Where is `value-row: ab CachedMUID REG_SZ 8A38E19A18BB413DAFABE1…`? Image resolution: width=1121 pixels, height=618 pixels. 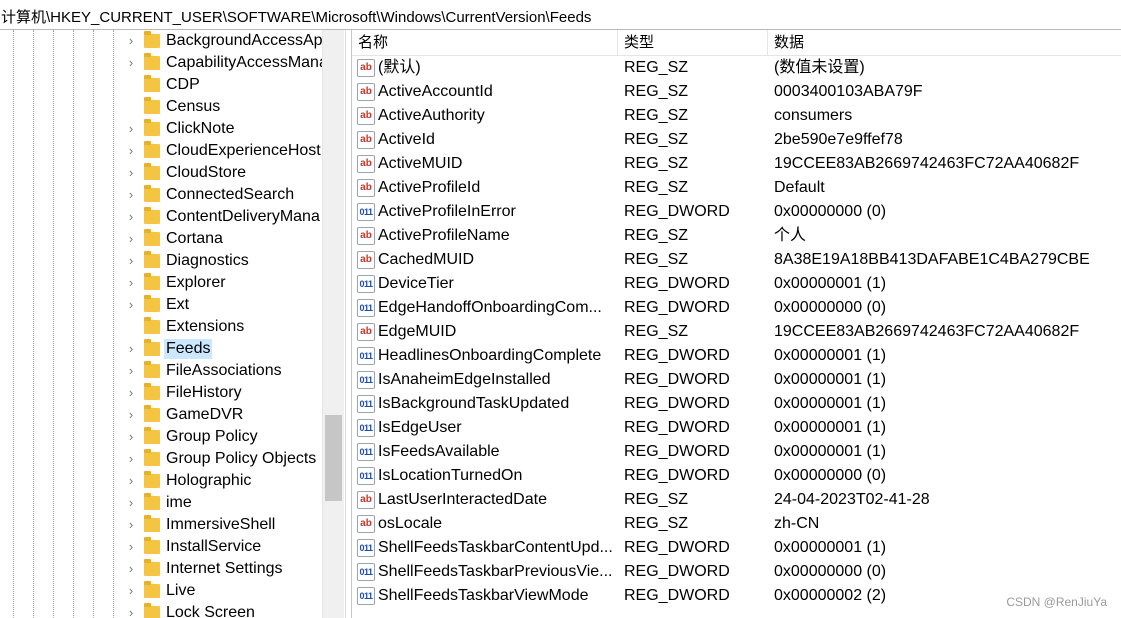
value-row: ab CachedMUID REG_SZ 8A38E19A18BB413DAFABE1… is located at coordinates (736, 260).